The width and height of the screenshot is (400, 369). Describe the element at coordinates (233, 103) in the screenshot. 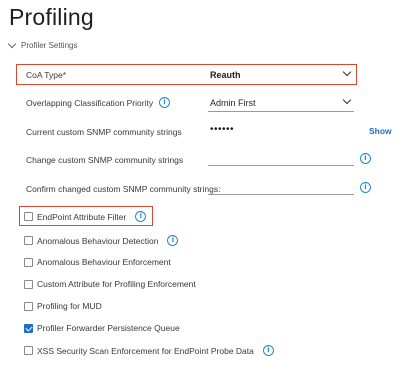

I see `overlapping-value: Admin First` at that location.